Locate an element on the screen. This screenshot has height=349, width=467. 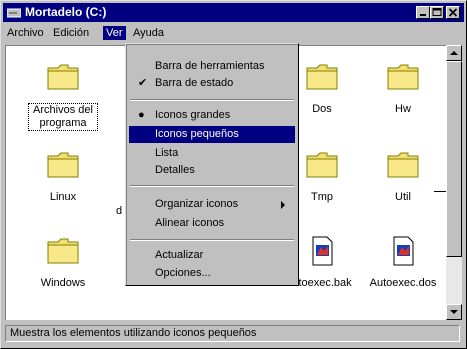
file-autoexec-dos: Autoexec.dos is located at coordinates (403, 263).